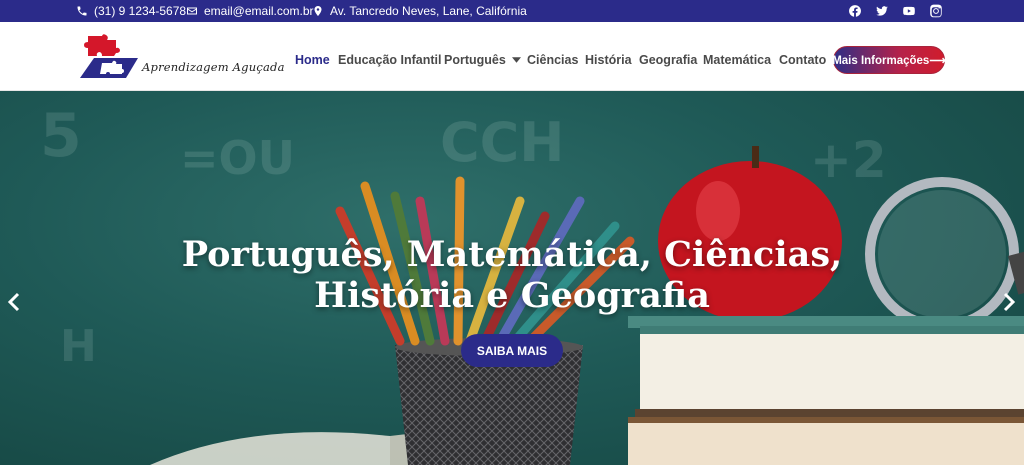 Image resolution: width=1024 pixels, height=465 pixels. I want to click on nav-item-educacao-infantil: Educação Infantil, so click(390, 60).